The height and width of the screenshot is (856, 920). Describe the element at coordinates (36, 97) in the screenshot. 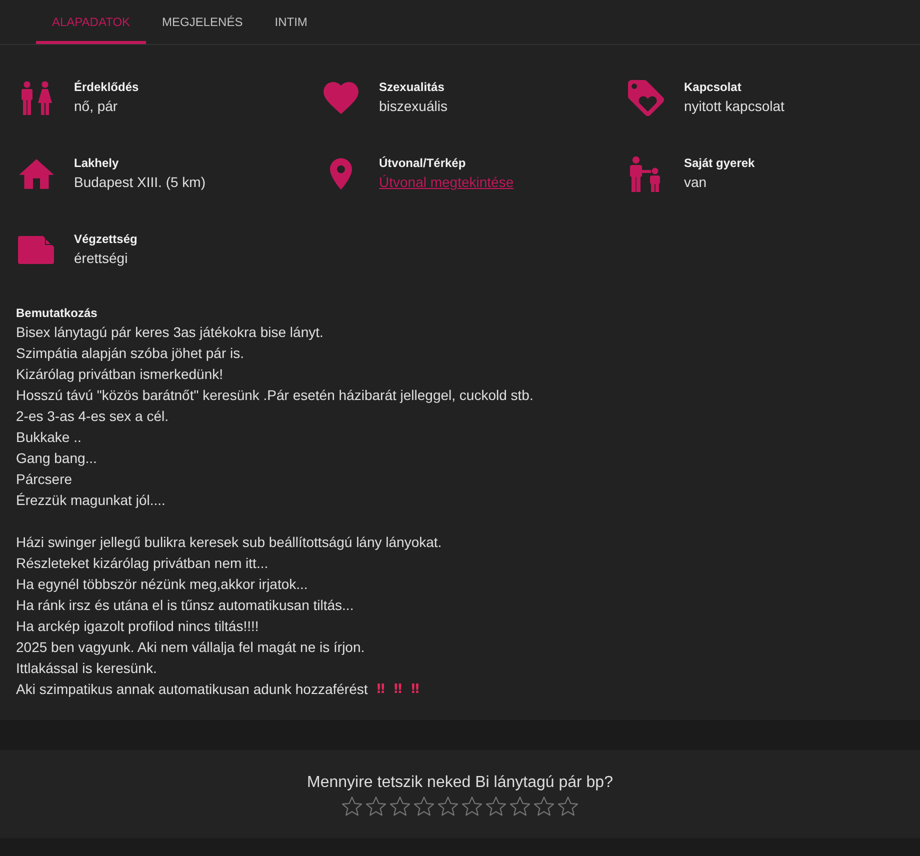

I see `man-woman-icon` at that location.